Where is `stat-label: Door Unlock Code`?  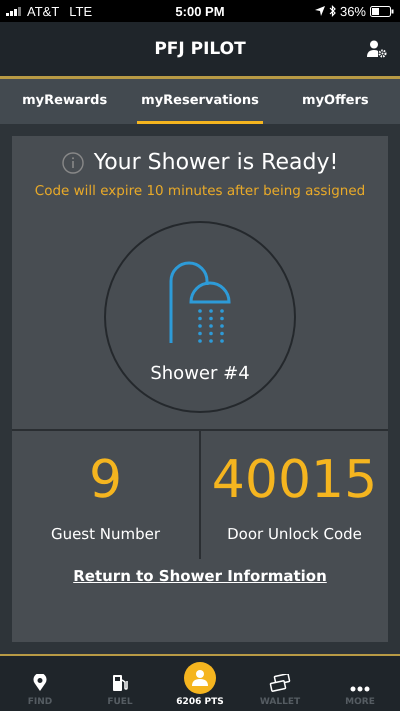
stat-label: Door Unlock Code is located at coordinates (294, 534).